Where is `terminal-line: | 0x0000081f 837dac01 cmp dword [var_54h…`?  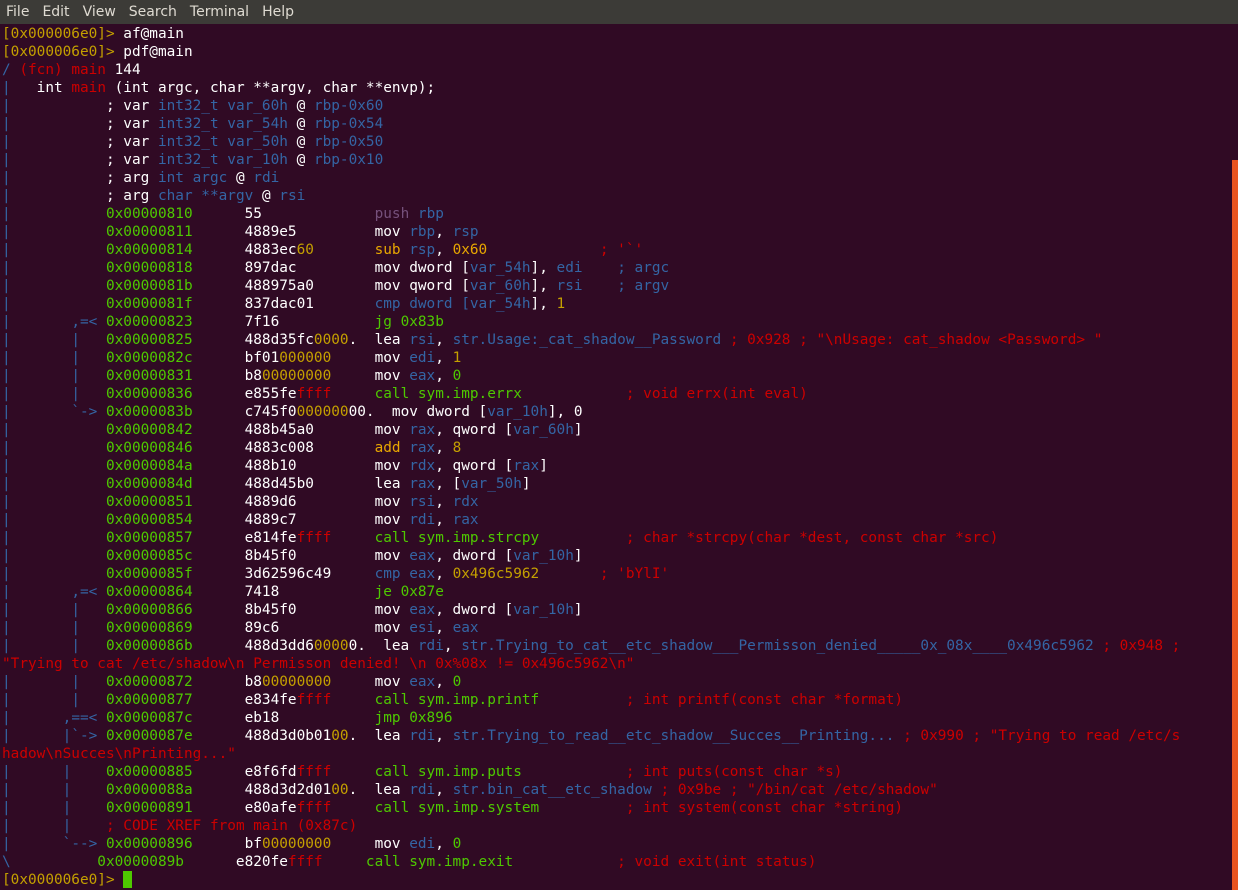
terminal-line: | 0x0000081f 837dac01 cmp dword [var_54h… is located at coordinates (283, 304).